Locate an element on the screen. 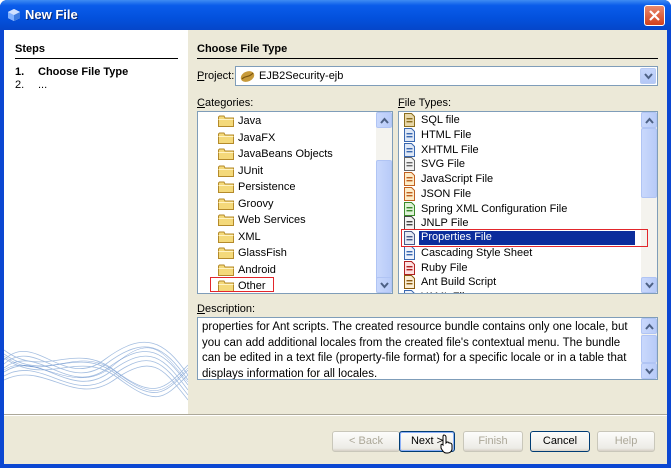  steps-heading: Steps is located at coordinates (30, 49).